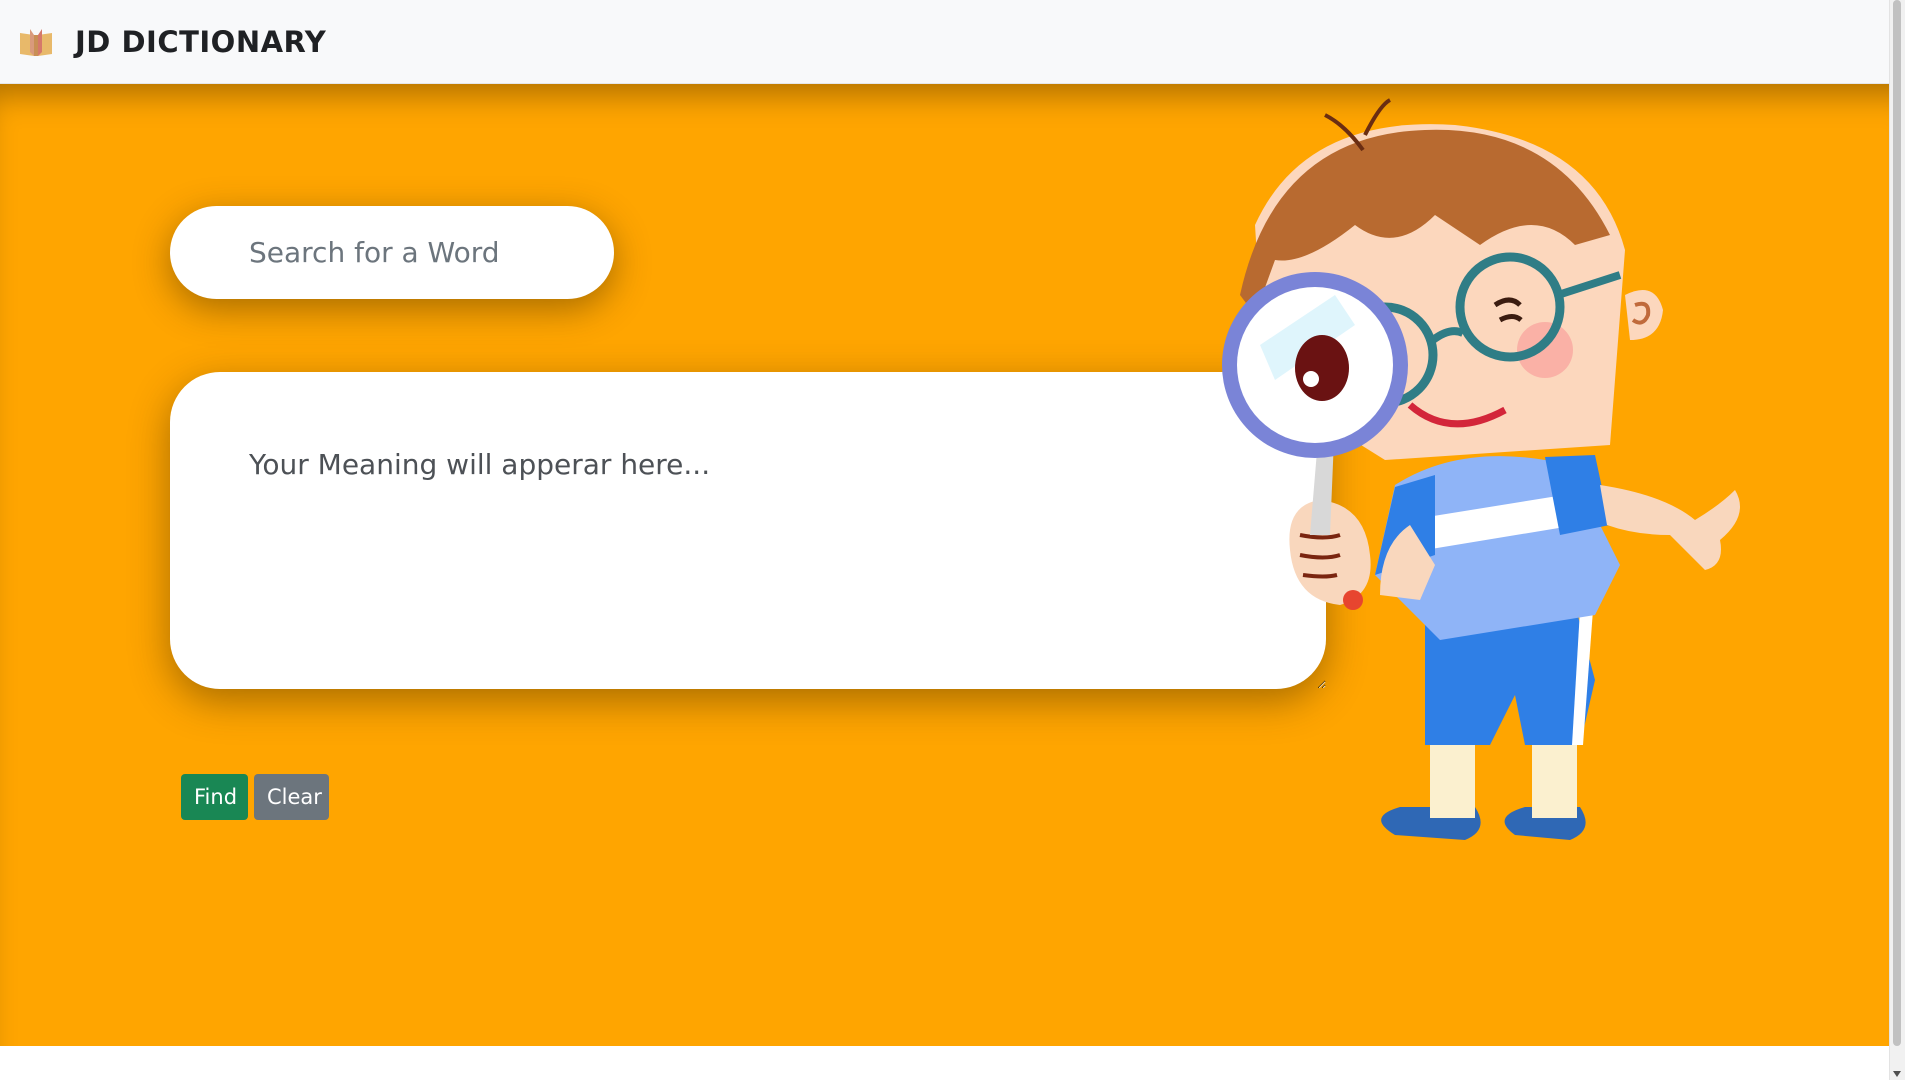 The width and height of the screenshot is (1920, 1080). I want to click on find-button: Find, so click(214, 797).